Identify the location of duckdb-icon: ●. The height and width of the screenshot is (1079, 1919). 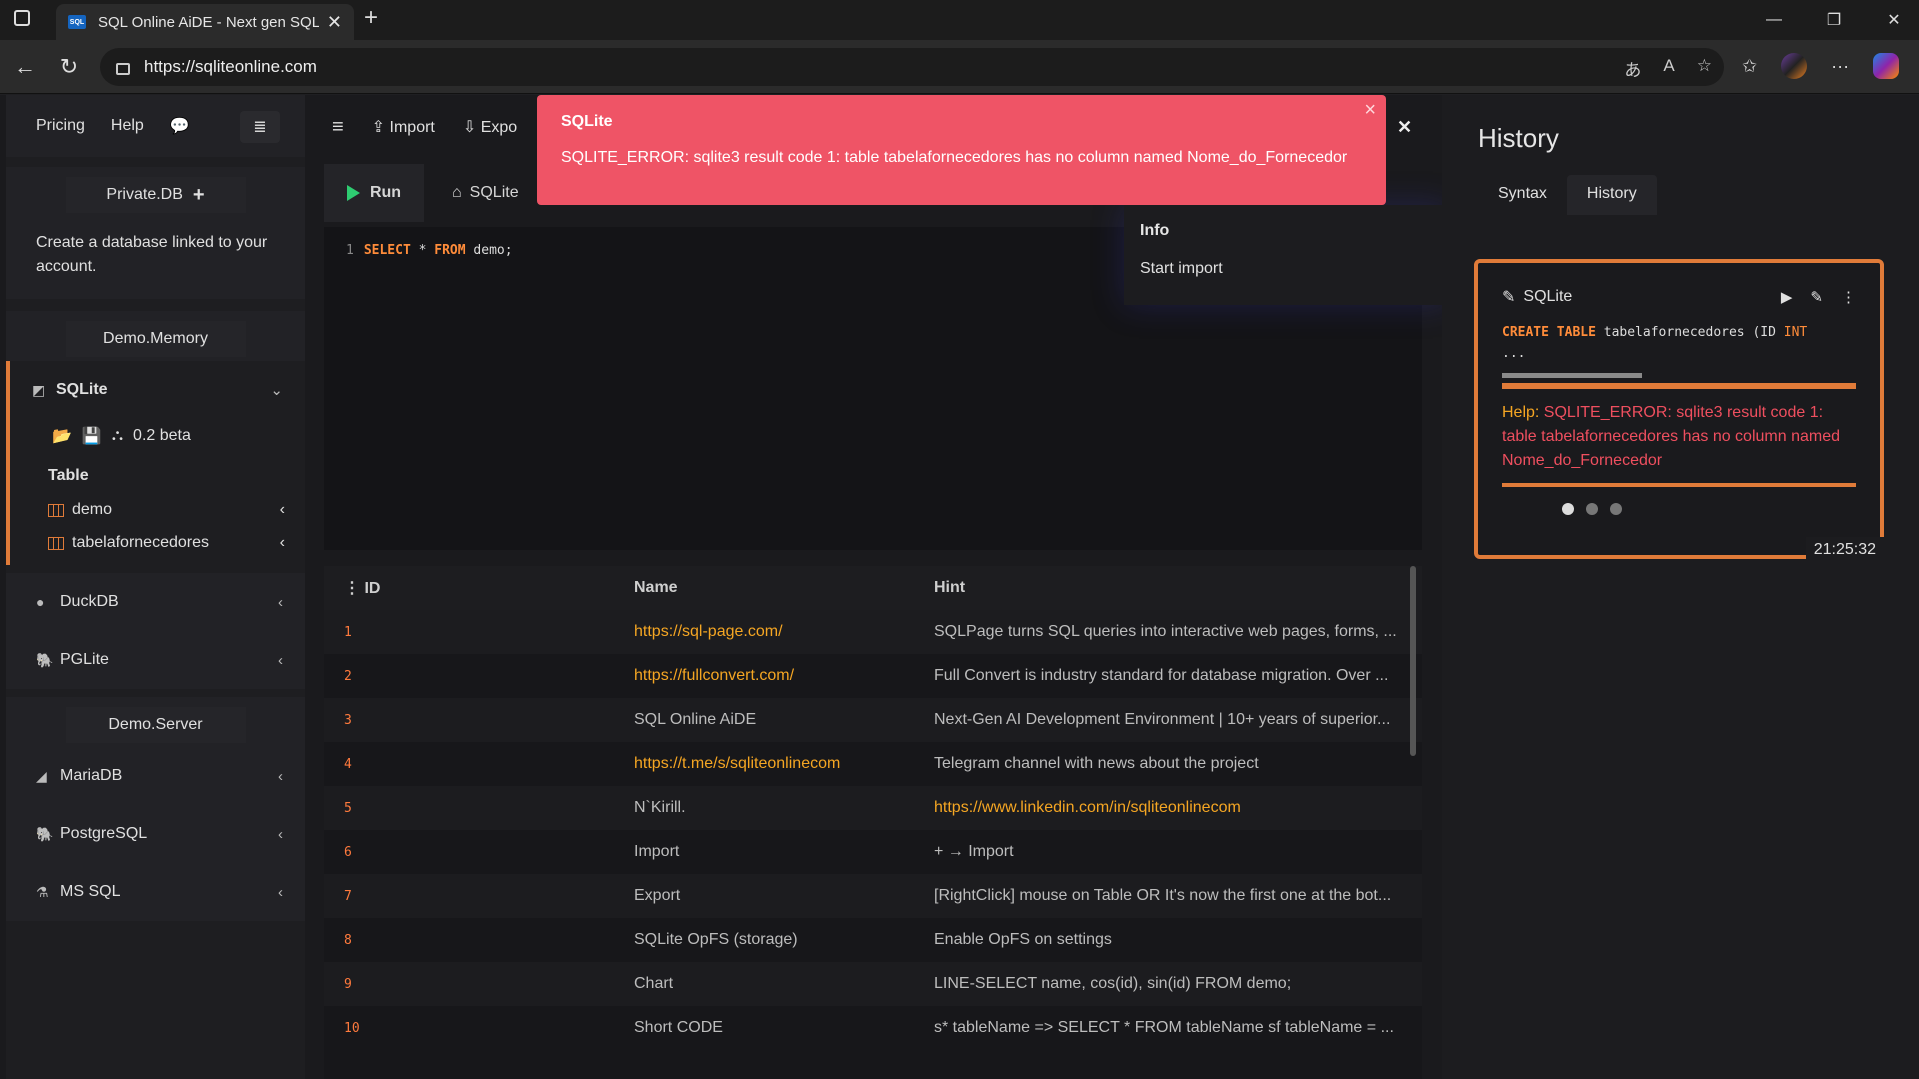
(40, 602).